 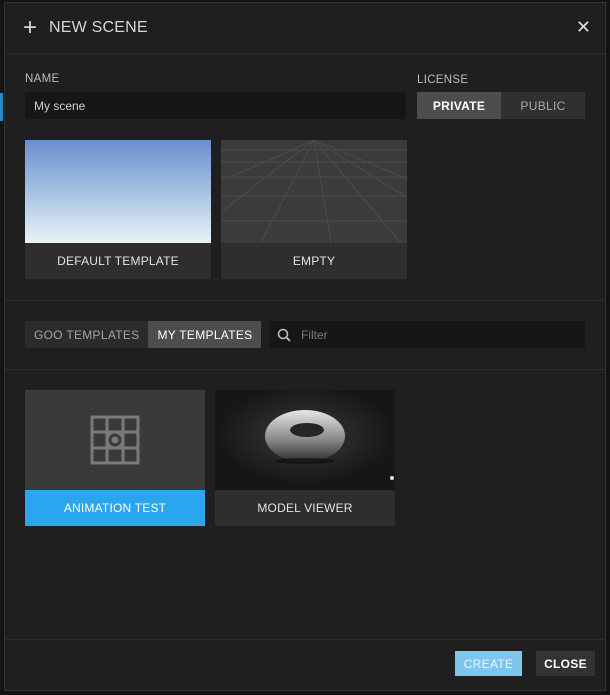 I want to click on default-template-card: DEFAULT TEMPLATE, so click(x=118, y=209).